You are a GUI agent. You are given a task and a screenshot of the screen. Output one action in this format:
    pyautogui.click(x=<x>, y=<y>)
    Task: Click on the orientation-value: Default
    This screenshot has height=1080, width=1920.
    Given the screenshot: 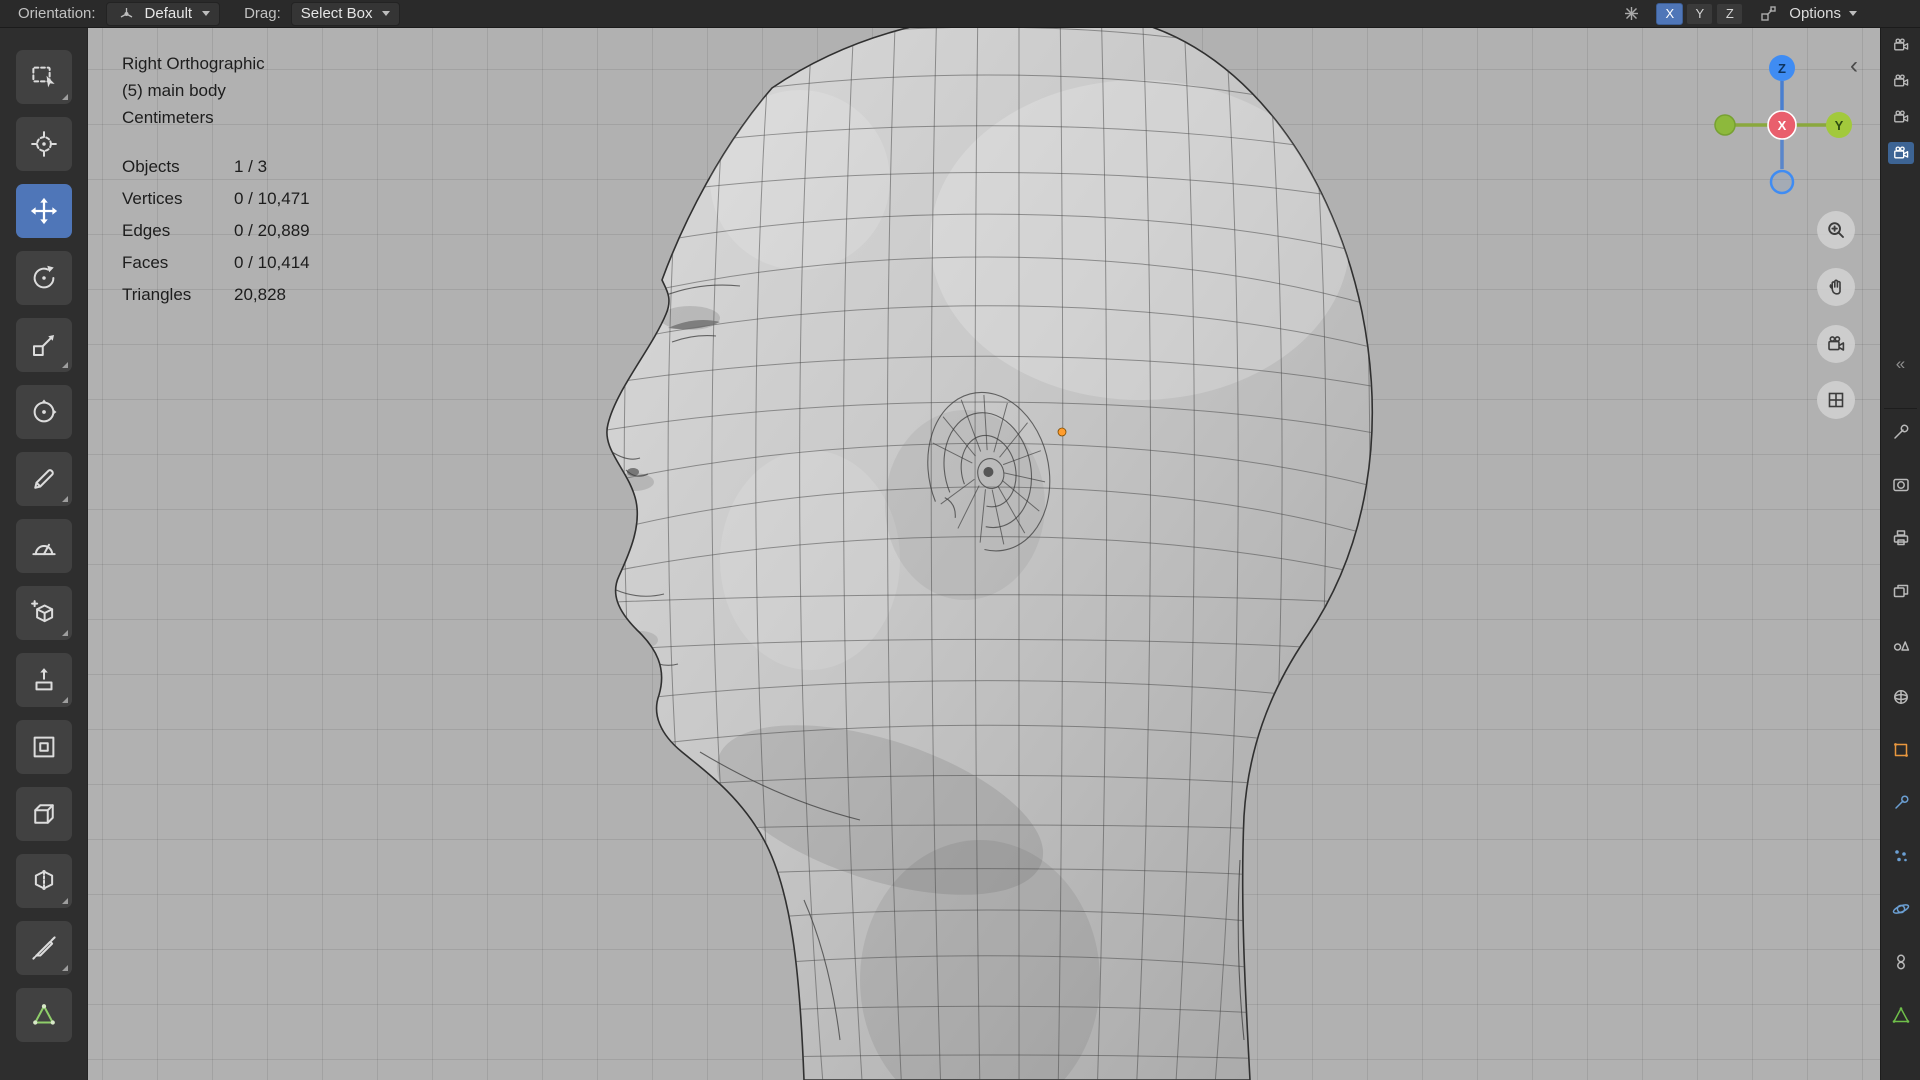 What is the action you would take?
    pyautogui.click(x=168, y=13)
    